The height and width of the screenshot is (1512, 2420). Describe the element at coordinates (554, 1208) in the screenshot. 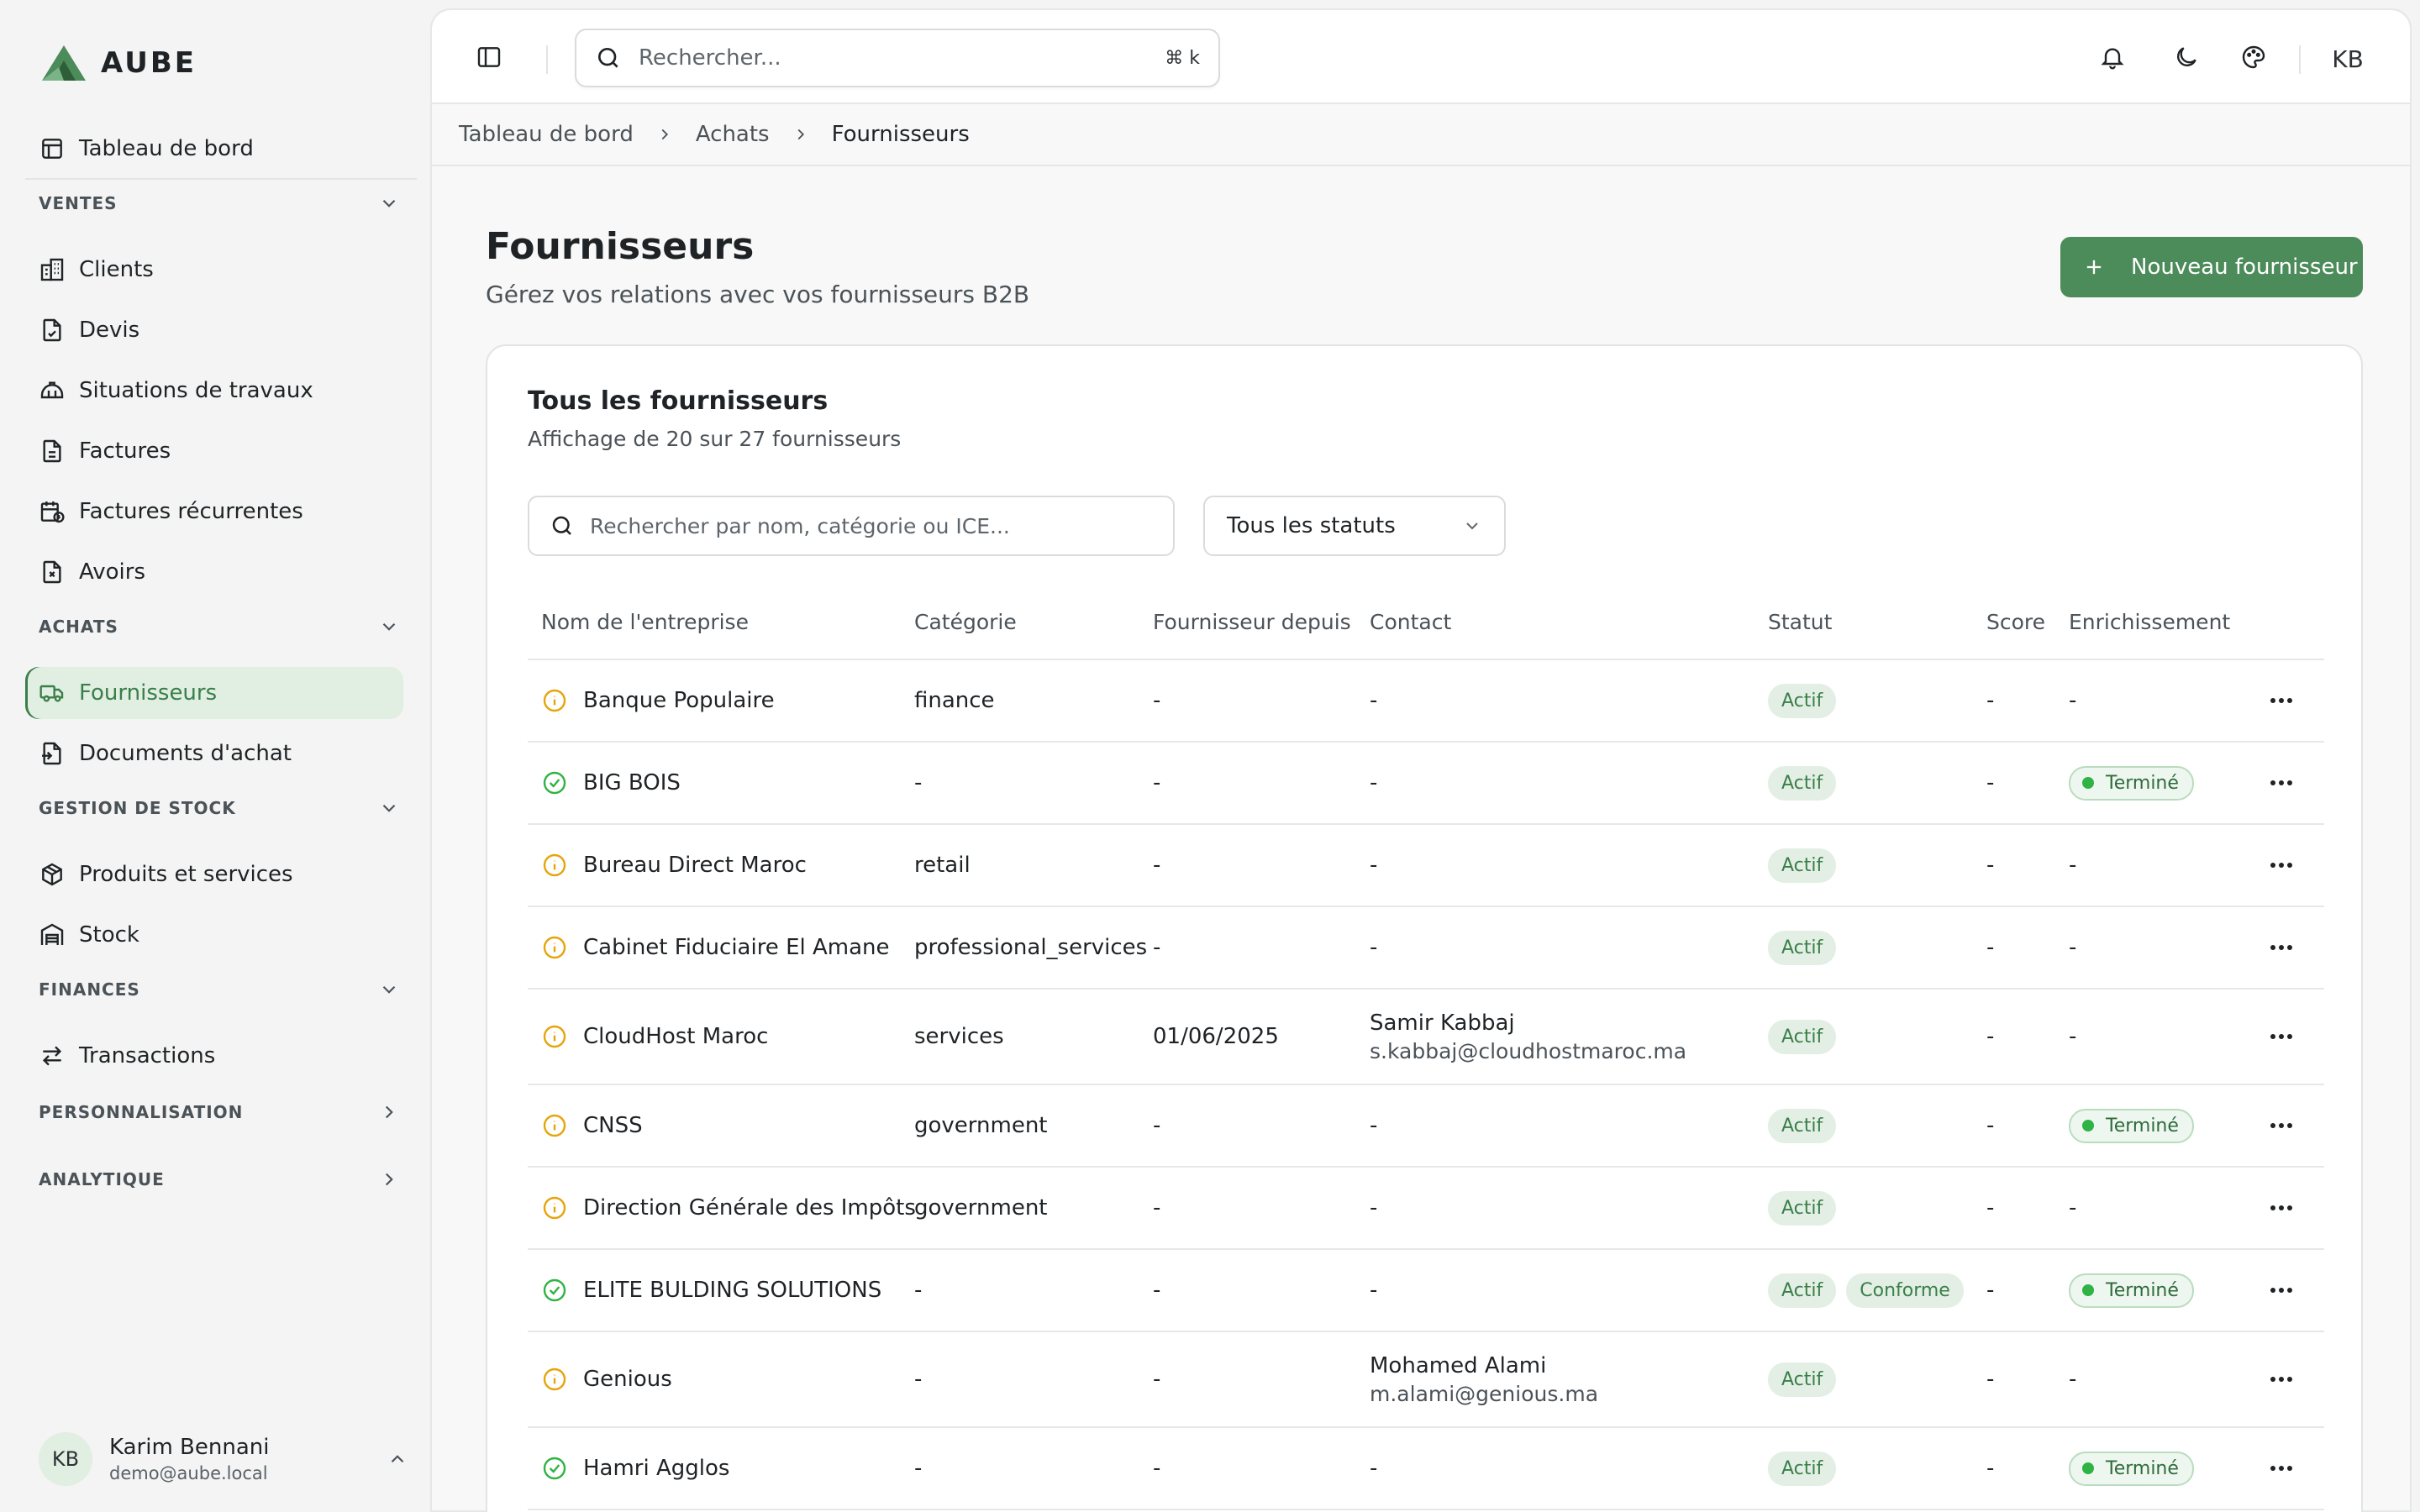

I see `info-circle-icon` at that location.